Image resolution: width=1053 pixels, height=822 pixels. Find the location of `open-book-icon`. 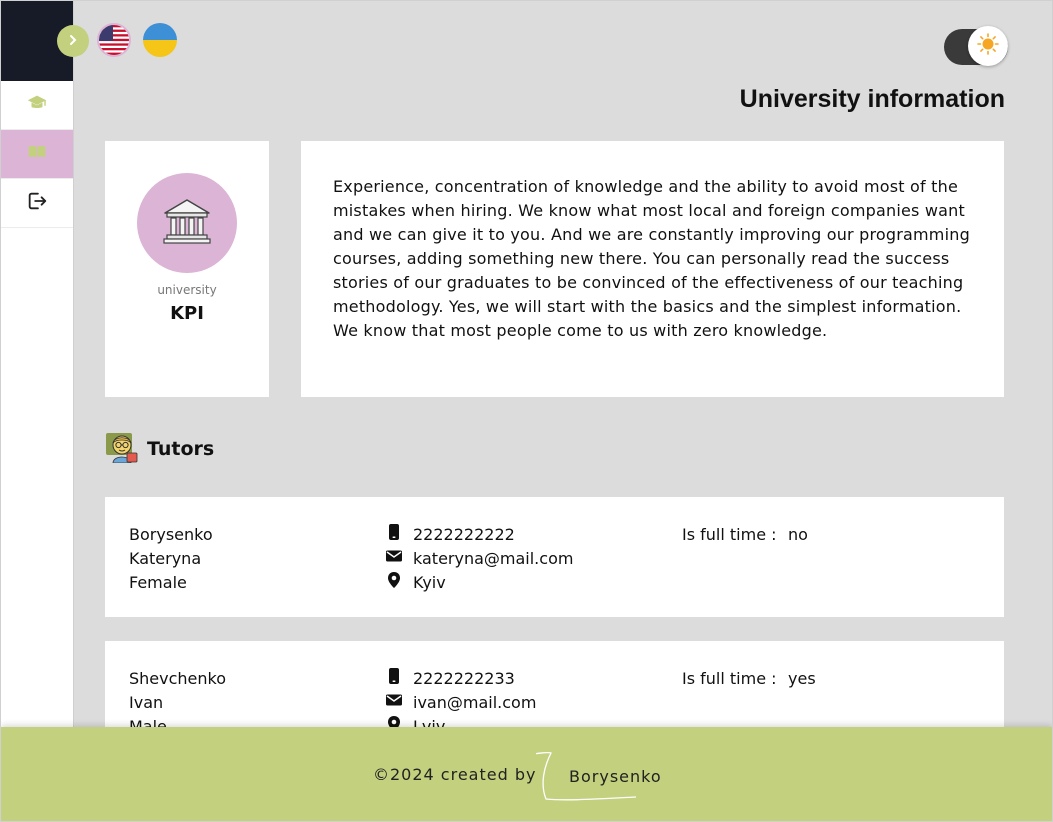

open-book-icon is located at coordinates (37, 154).